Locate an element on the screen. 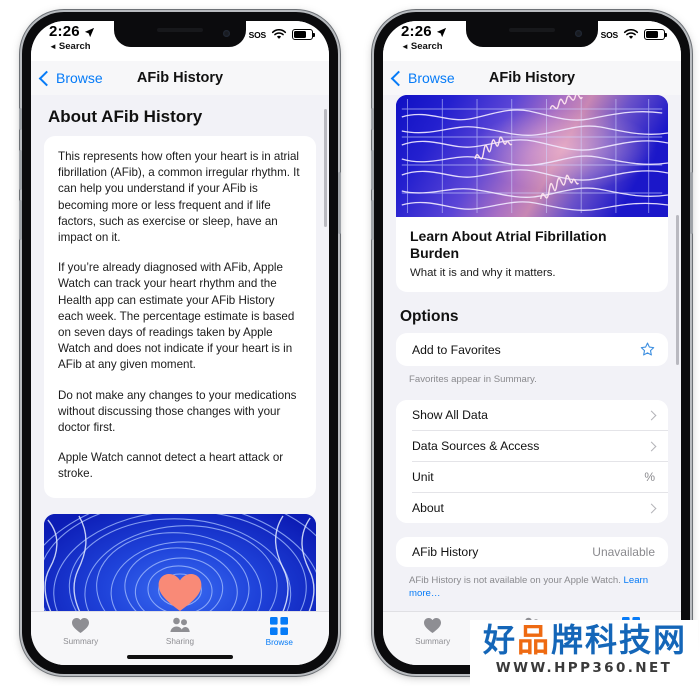  watermark-char-accent: 品 is located at coordinates (532, 640).